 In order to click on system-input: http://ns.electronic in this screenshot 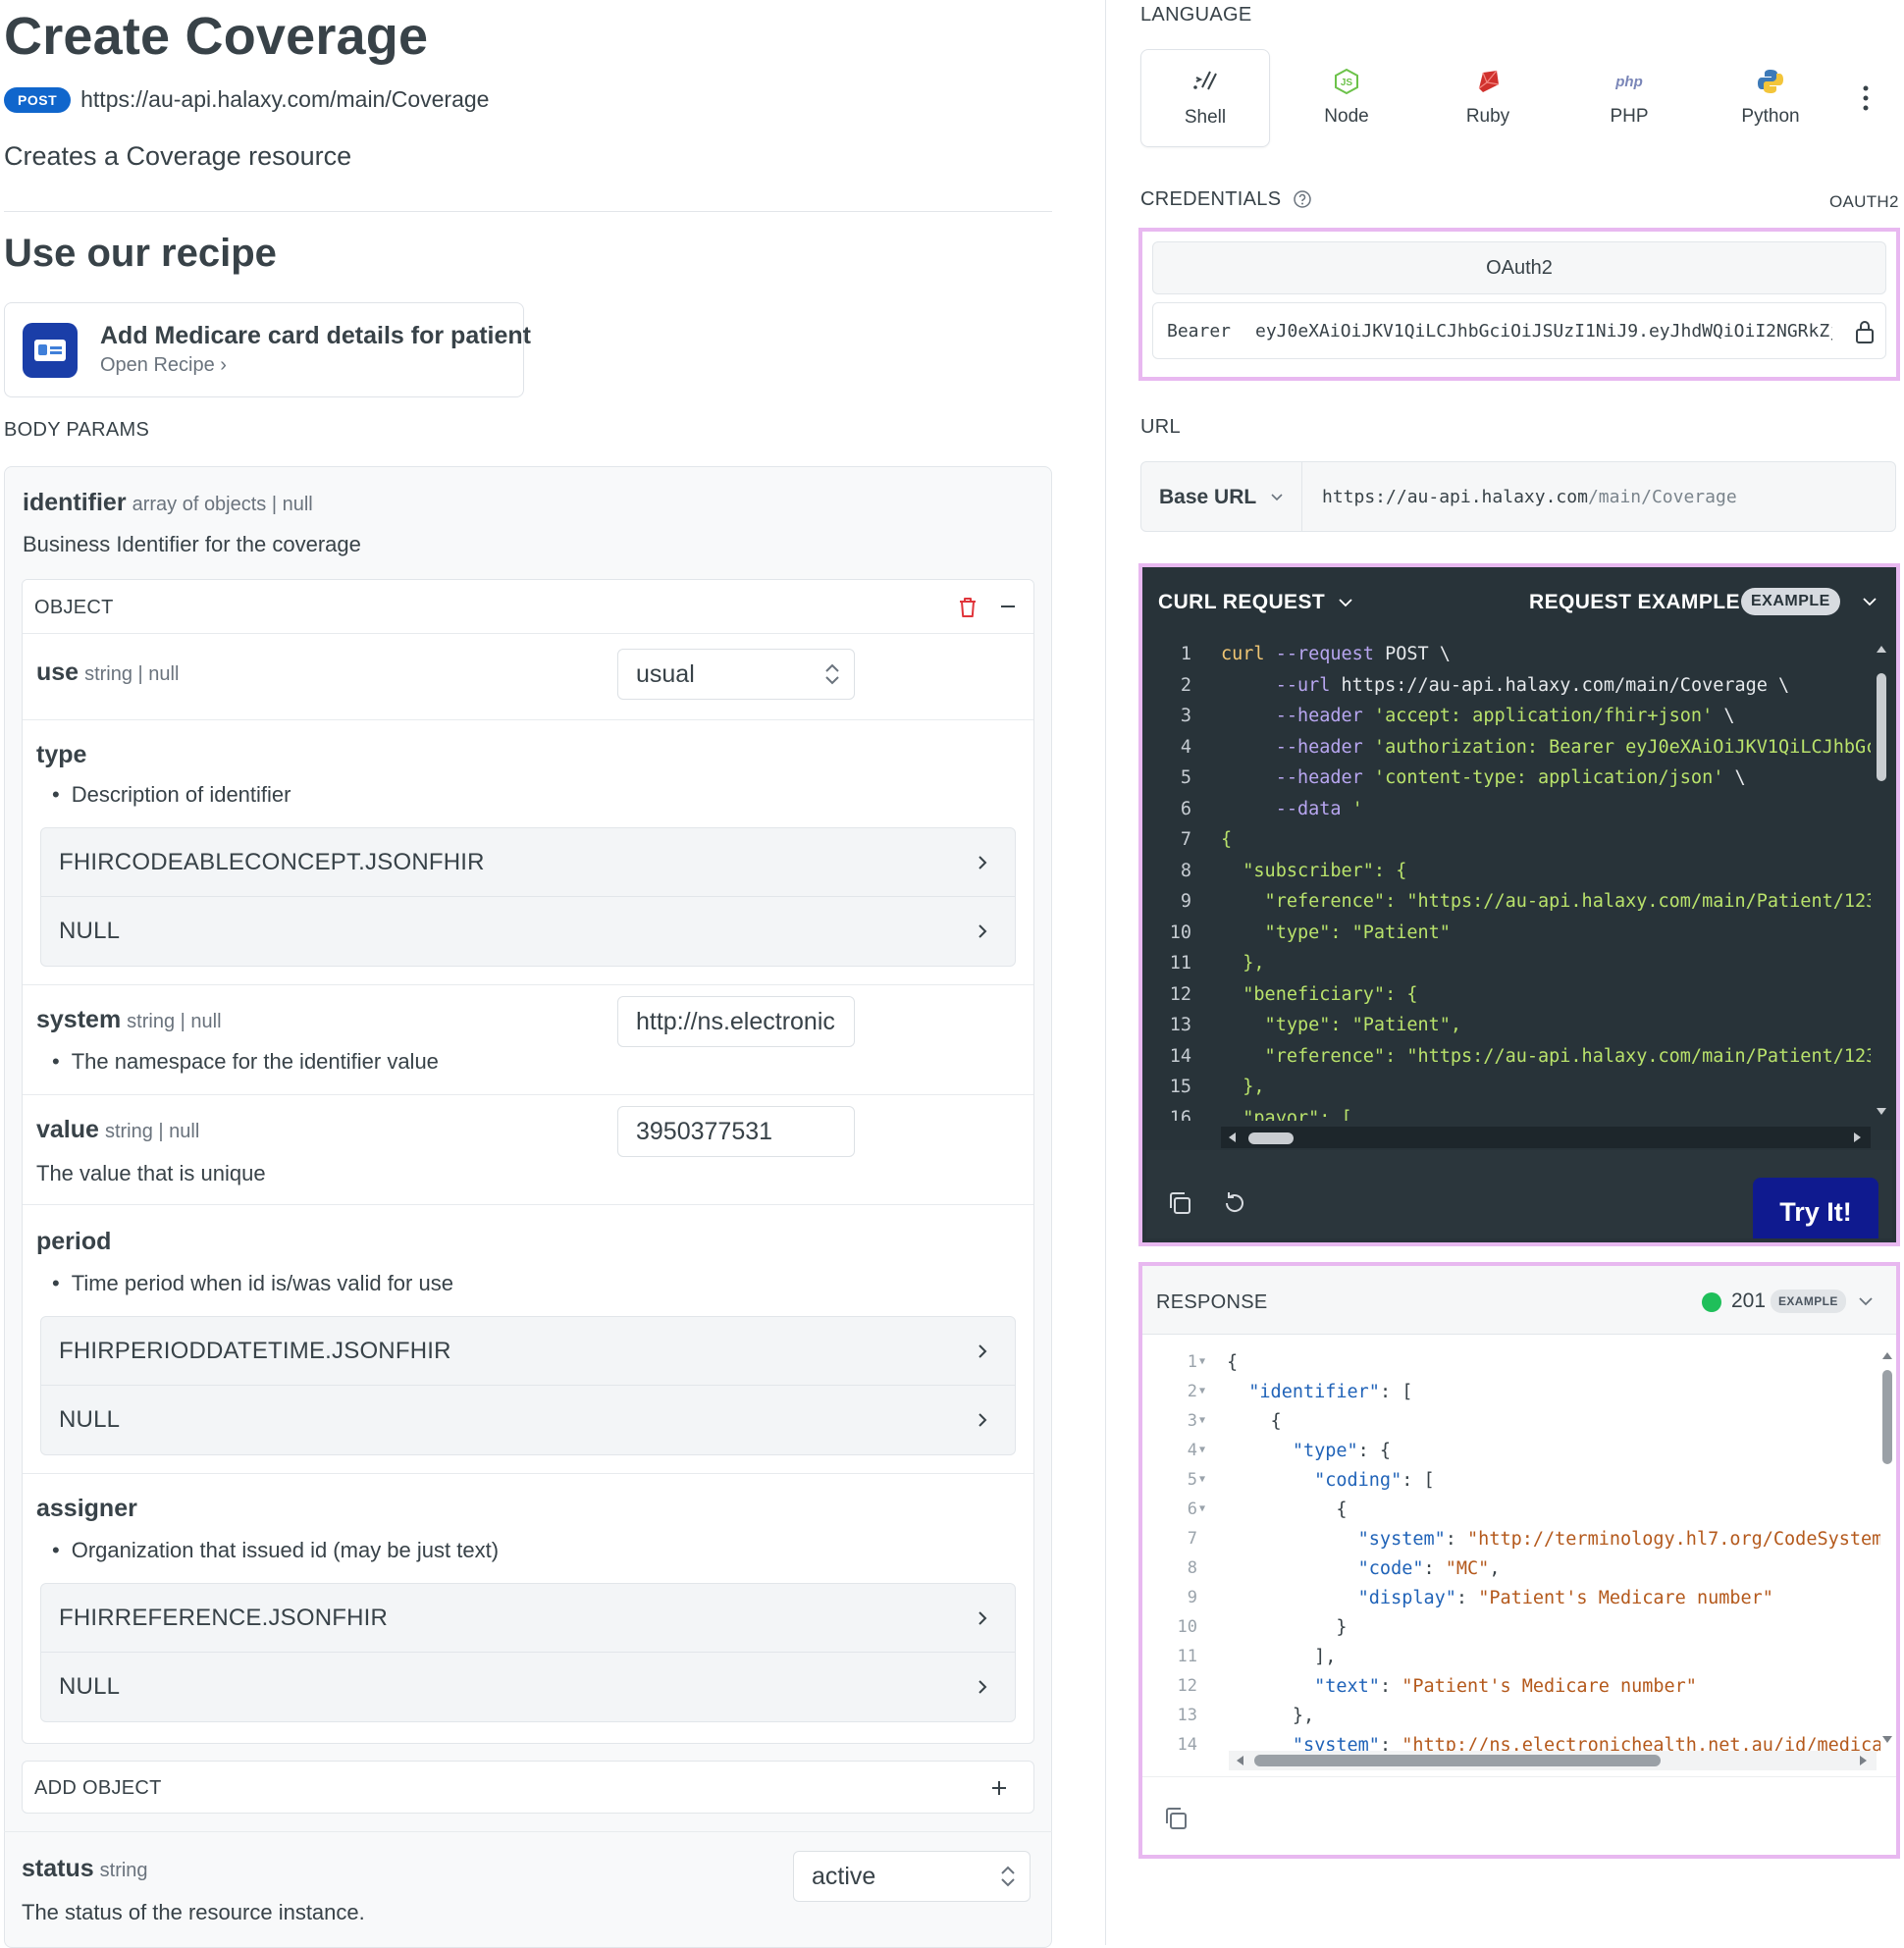, I will do `click(736, 1021)`.